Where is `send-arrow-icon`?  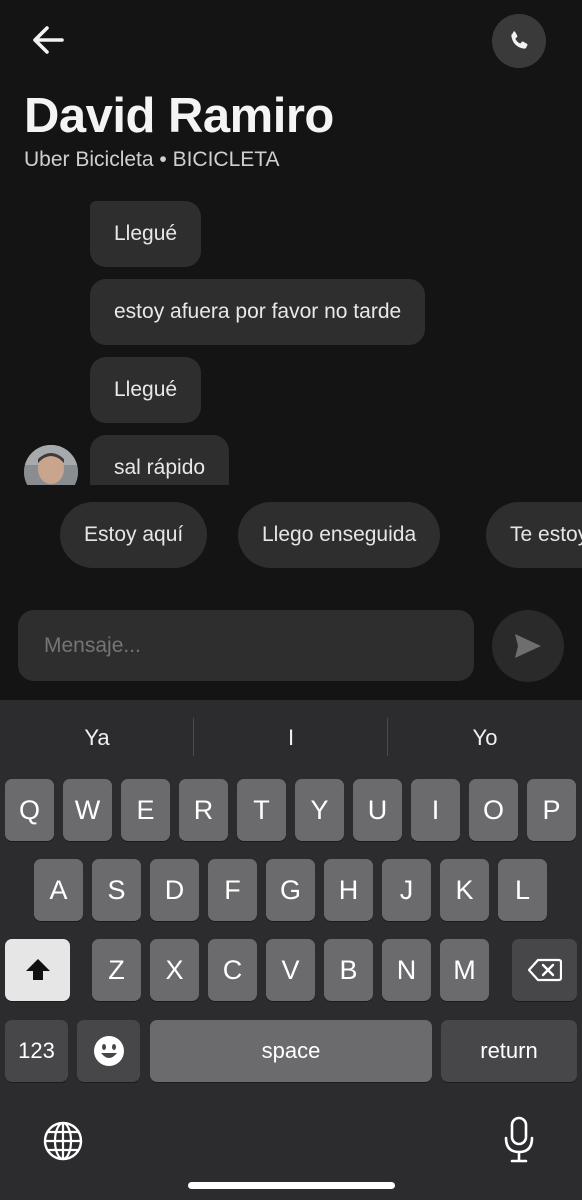
send-arrow-icon is located at coordinates (528, 646).